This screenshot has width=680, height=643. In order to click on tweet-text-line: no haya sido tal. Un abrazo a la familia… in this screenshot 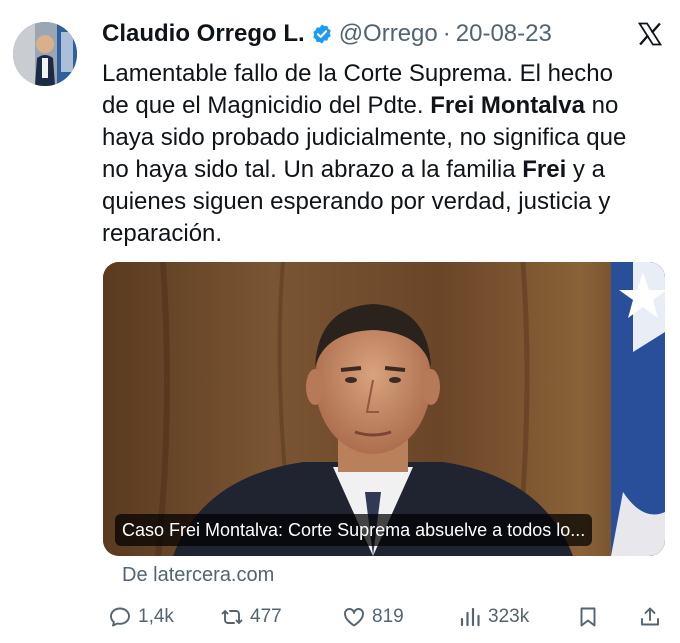, I will do `click(353, 169)`.